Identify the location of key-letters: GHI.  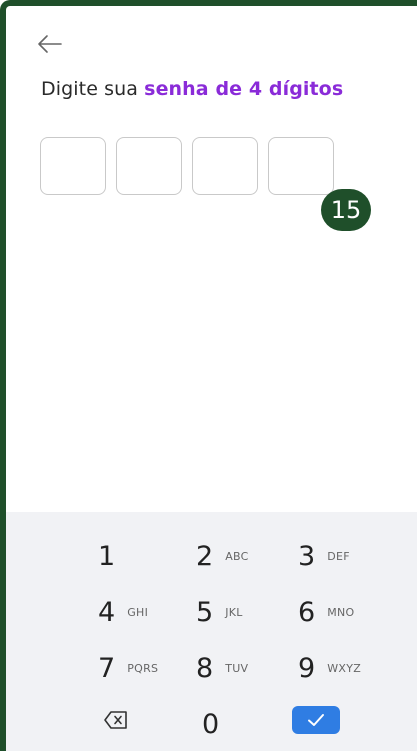
(138, 612).